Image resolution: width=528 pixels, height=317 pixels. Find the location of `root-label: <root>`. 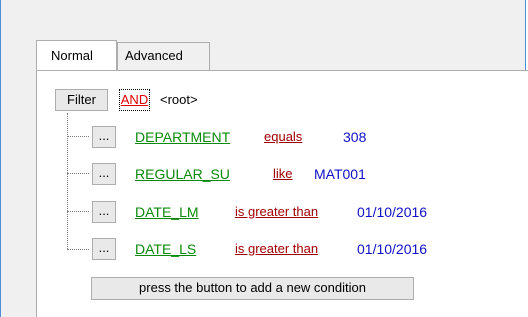

root-label: <root> is located at coordinates (179, 99).